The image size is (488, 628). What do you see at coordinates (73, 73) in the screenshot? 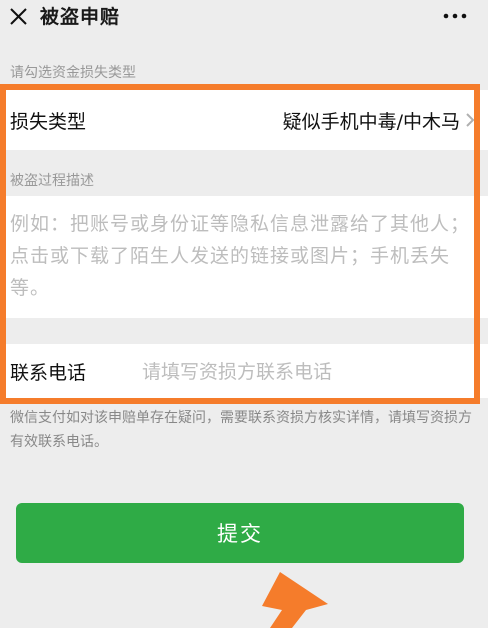
I see `loss-type-hint: 请勾选资金损失类型` at bounding box center [73, 73].